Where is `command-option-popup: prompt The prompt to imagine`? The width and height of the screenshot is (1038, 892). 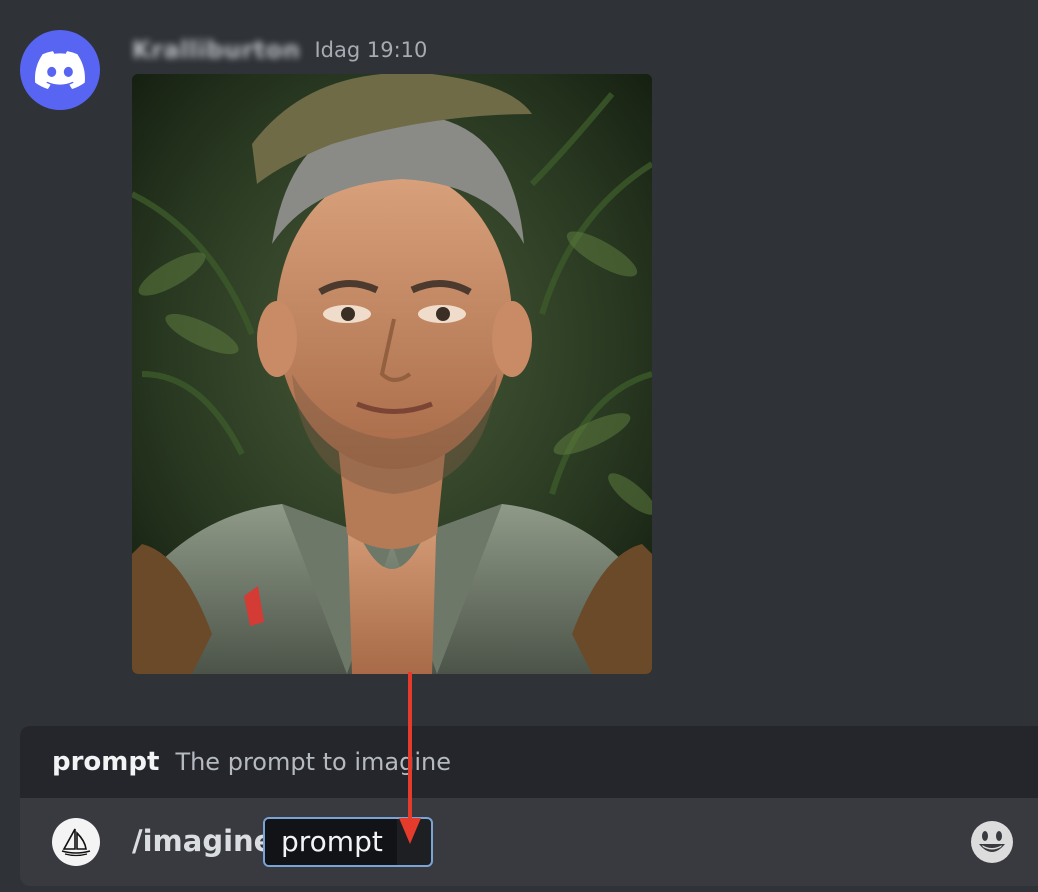 command-option-popup: prompt The prompt to imagine is located at coordinates (529, 762).